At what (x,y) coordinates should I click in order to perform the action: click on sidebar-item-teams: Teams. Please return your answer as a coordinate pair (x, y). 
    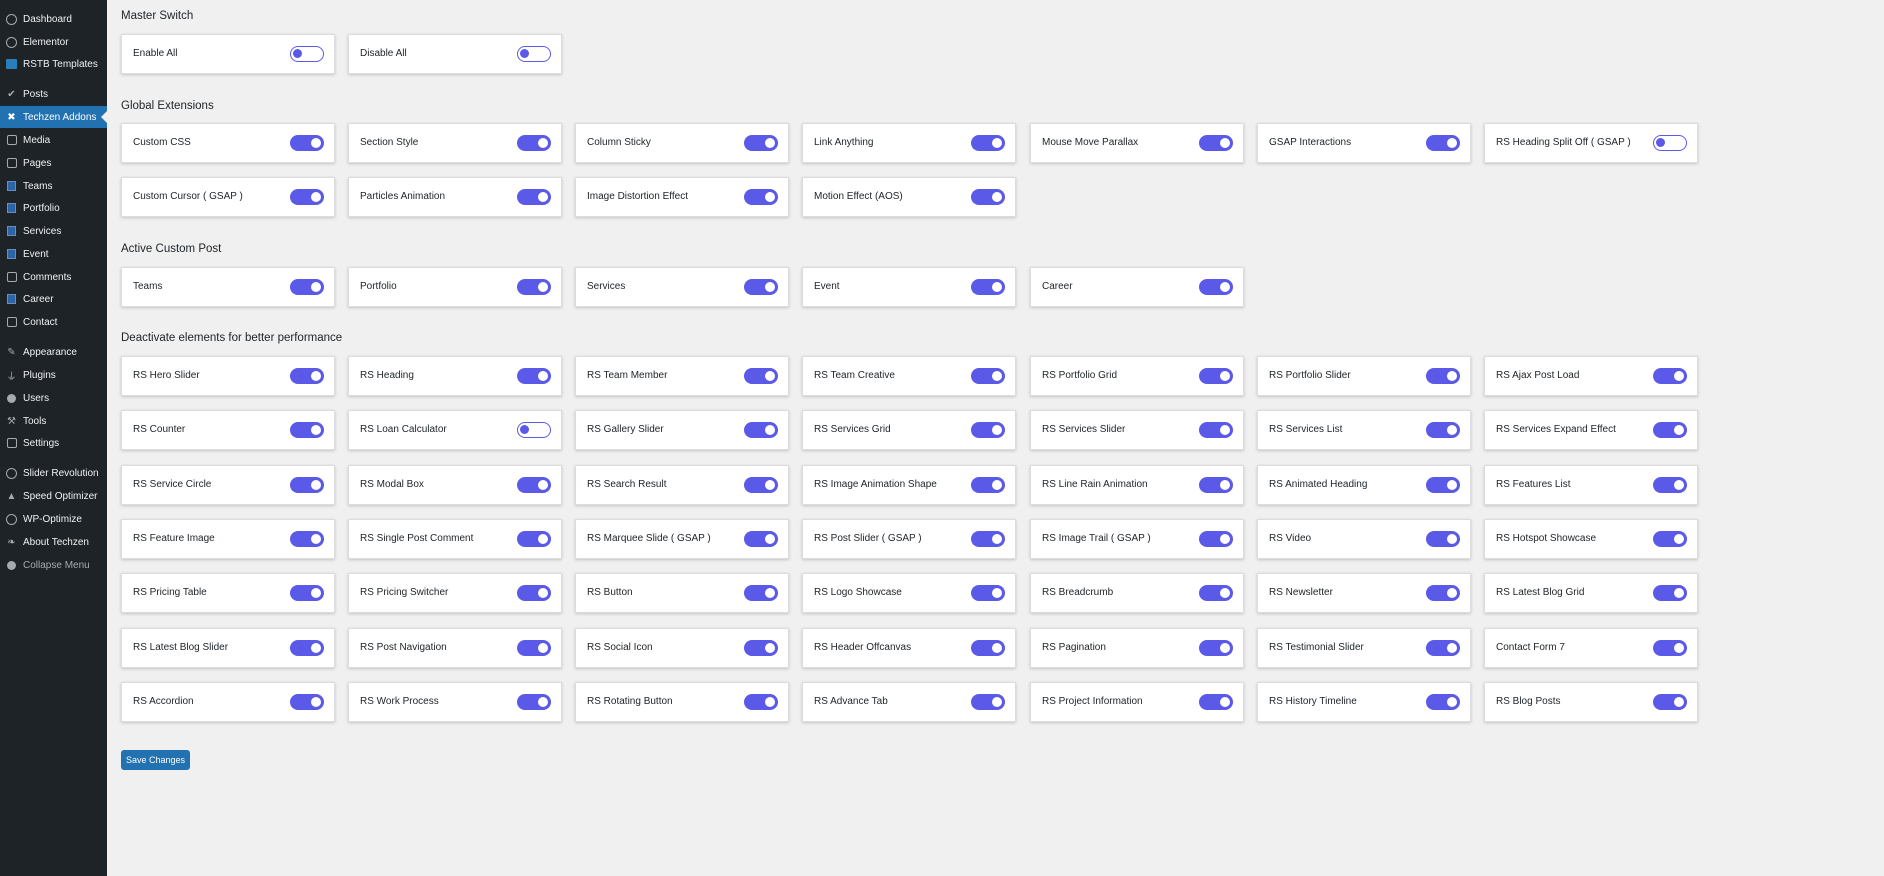
    Looking at the image, I should click on (53, 186).